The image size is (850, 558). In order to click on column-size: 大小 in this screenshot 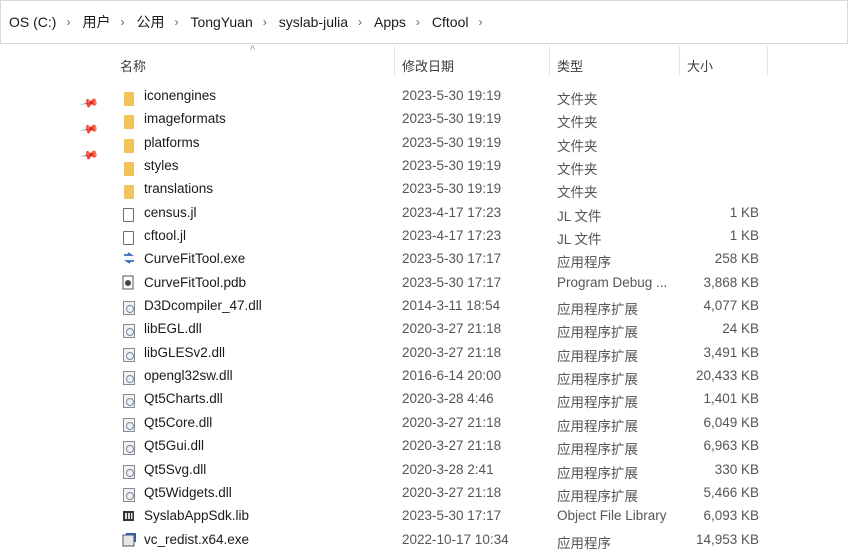, I will do `click(700, 65)`.